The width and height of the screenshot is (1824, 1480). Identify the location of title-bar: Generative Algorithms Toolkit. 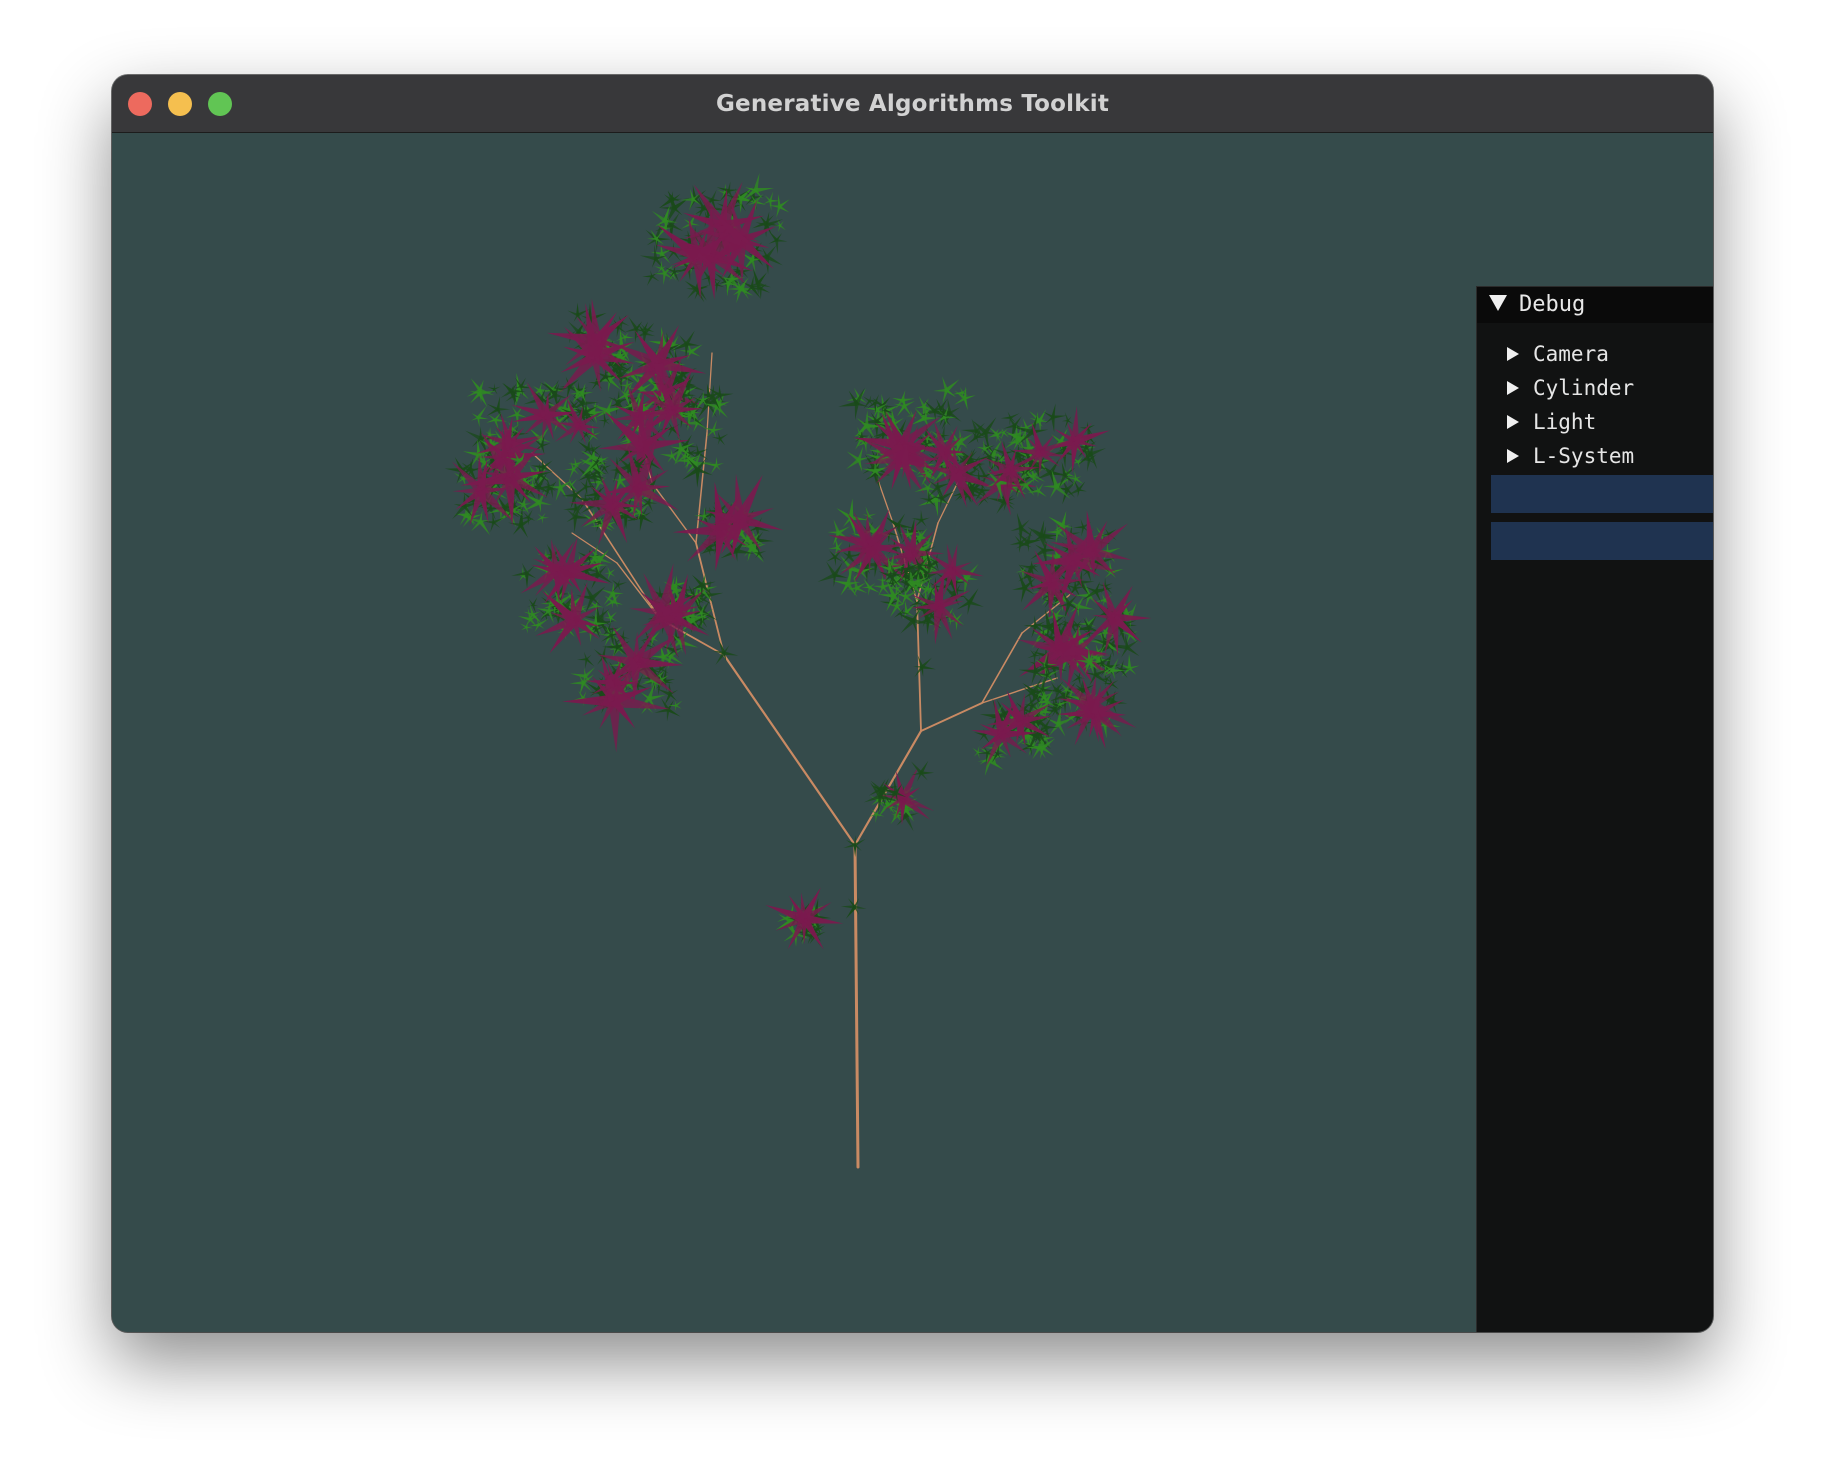
(912, 104).